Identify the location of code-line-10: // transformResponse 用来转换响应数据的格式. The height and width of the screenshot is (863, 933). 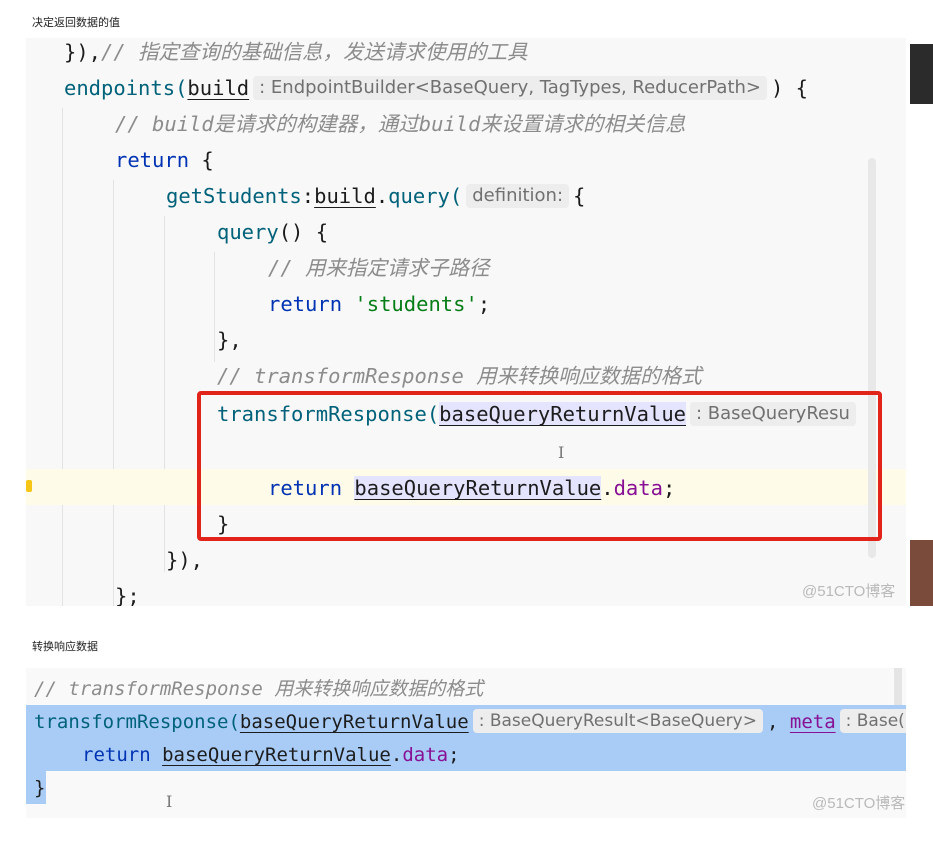
(459, 376).